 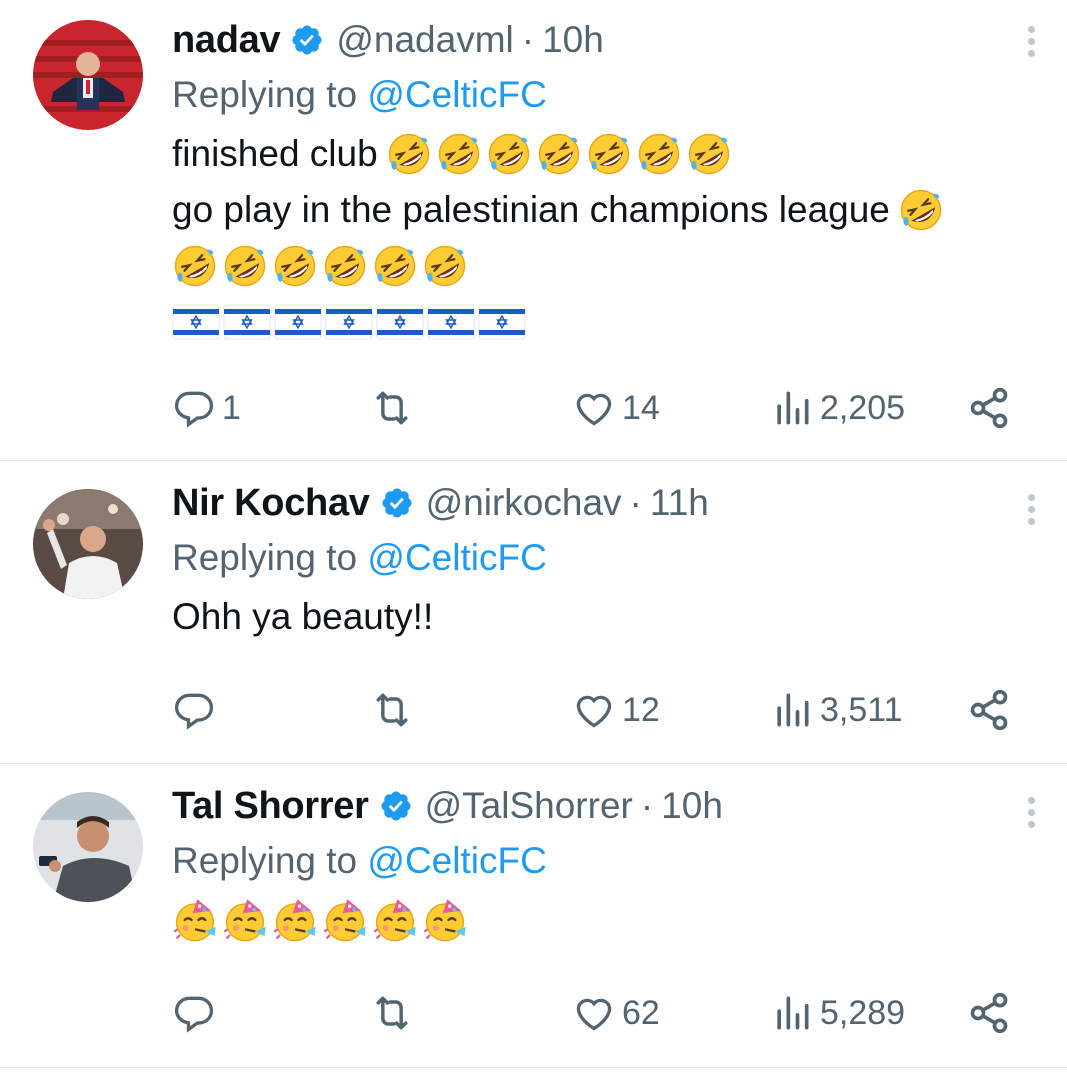 I want to click on like-button: 14, so click(x=616, y=408).